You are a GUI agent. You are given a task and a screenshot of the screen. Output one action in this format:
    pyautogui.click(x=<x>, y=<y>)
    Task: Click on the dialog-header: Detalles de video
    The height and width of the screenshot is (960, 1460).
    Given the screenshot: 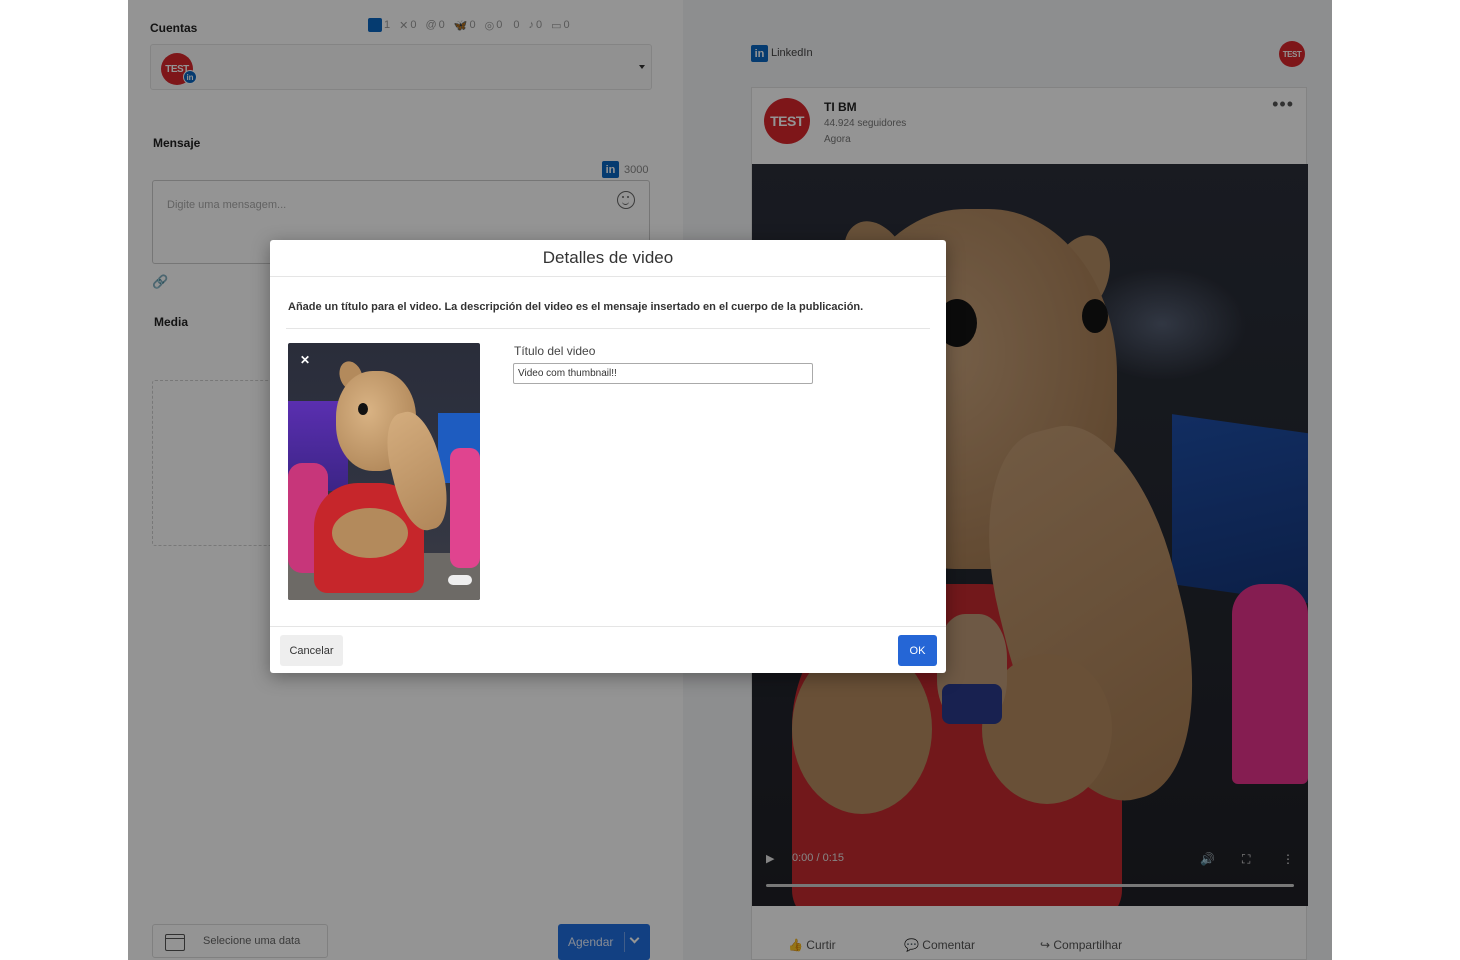 What is the action you would take?
    pyautogui.click(x=608, y=258)
    